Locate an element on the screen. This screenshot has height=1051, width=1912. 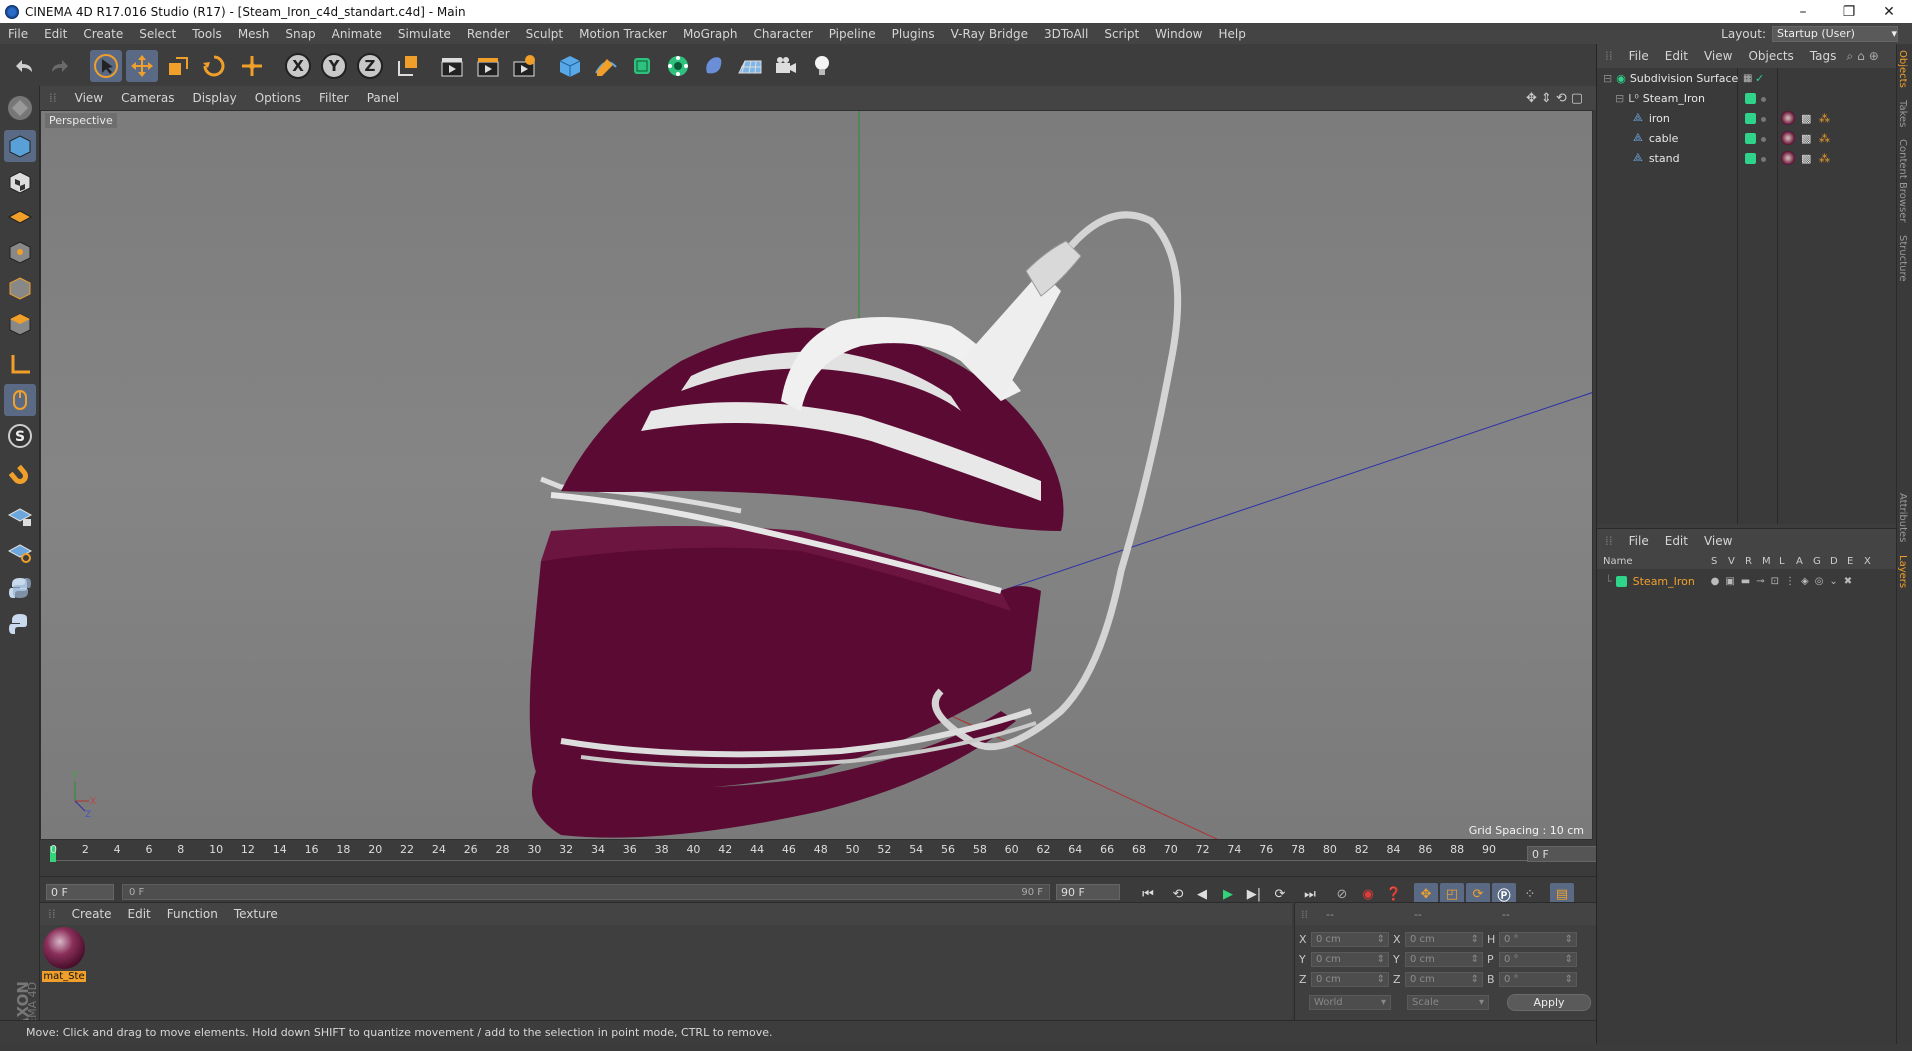
workplane-lock-button is located at coordinates (20, 516).